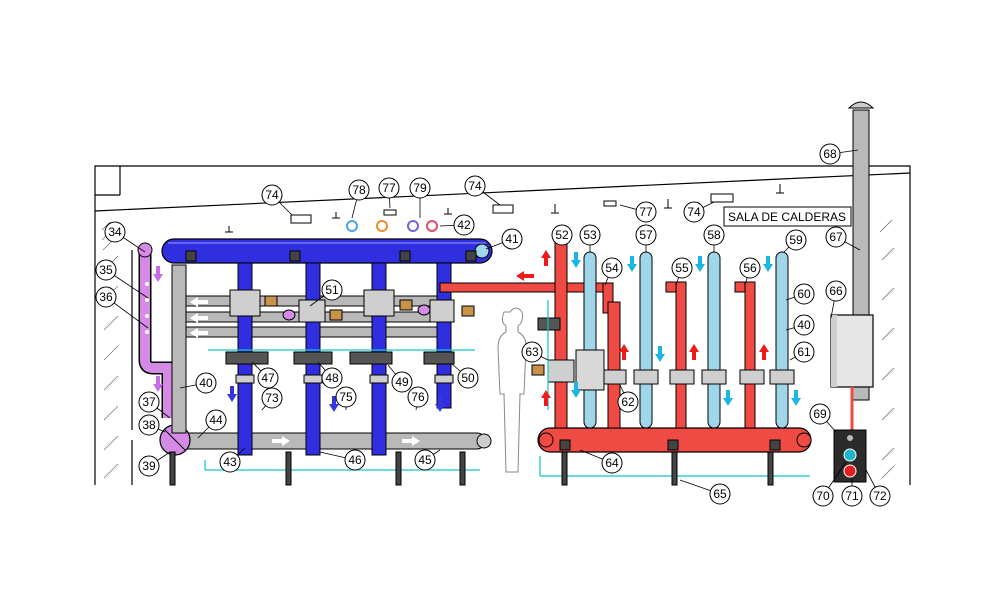 This screenshot has height=600, width=1002. I want to click on callout-label: 38, so click(149, 425).